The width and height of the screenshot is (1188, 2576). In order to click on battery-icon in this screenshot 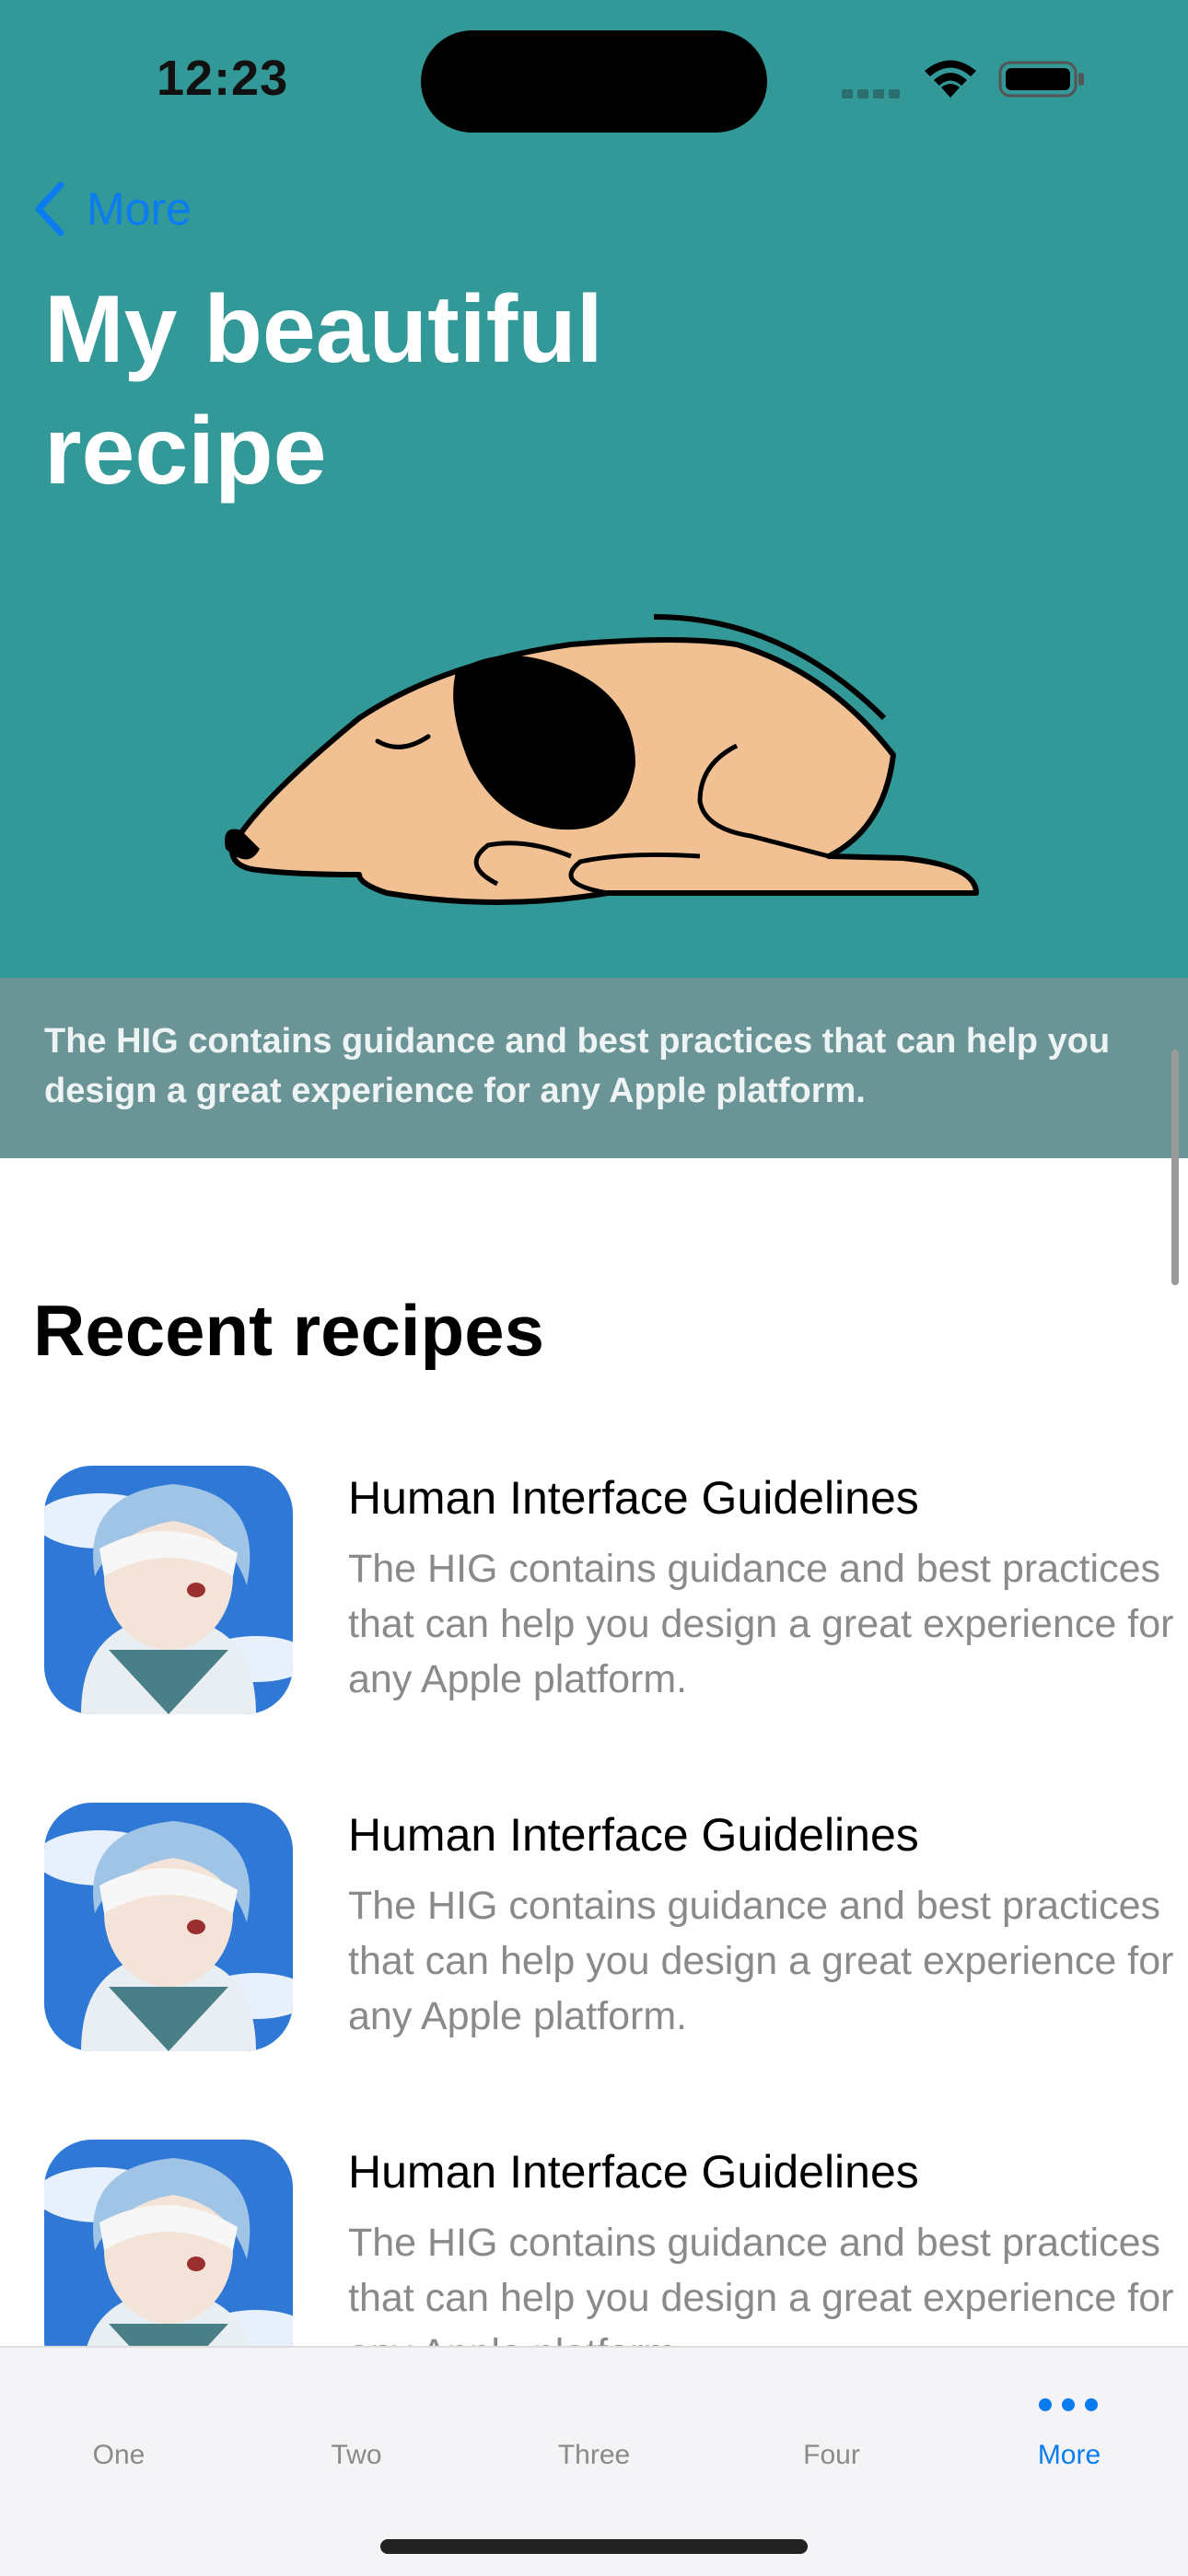, I will do `click(1041, 79)`.